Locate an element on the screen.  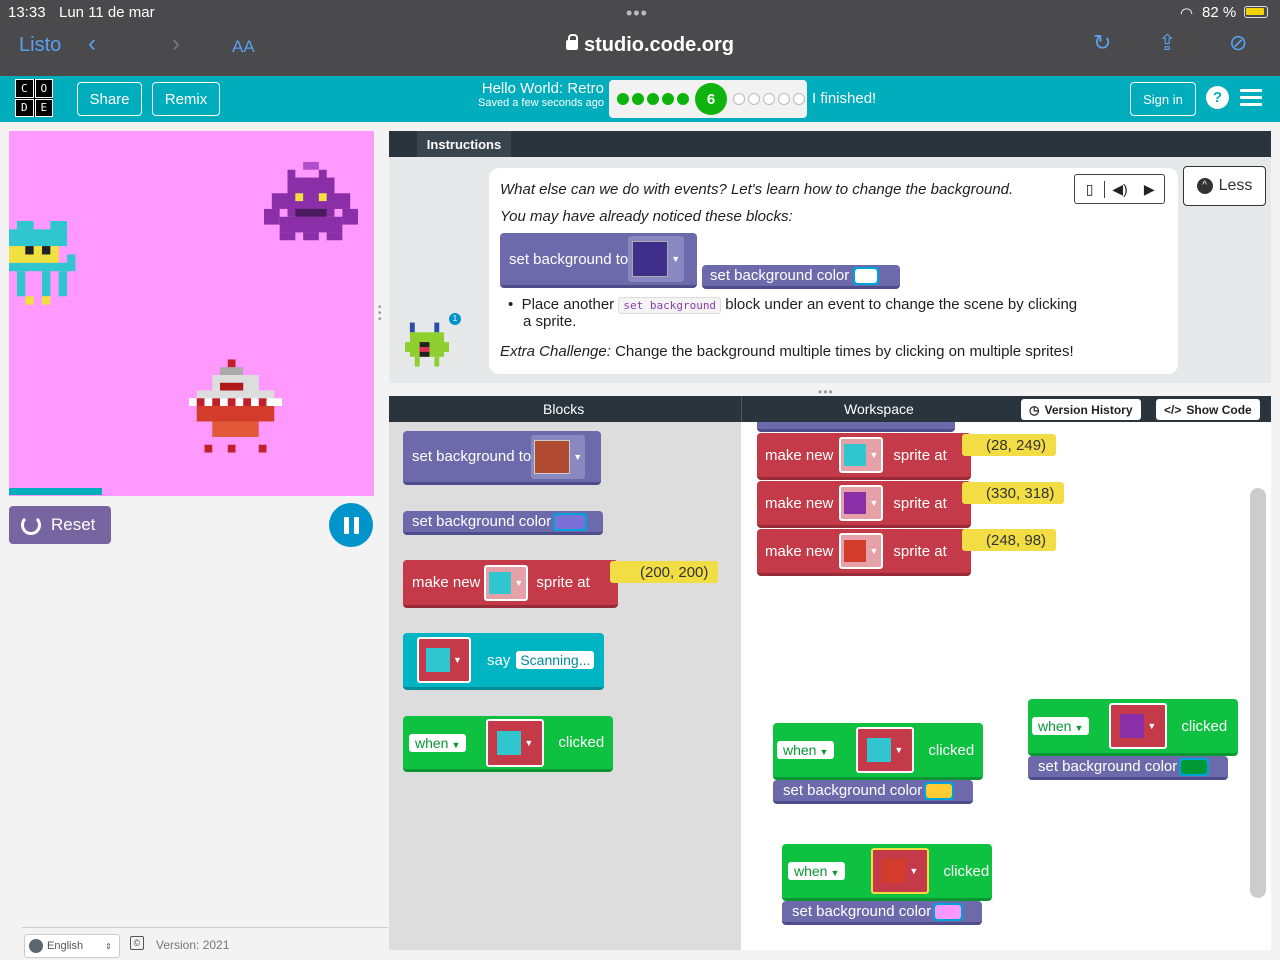
workspace-when-clicked-2: when ▼ ▼ clicked is located at coordinates (1133, 727).